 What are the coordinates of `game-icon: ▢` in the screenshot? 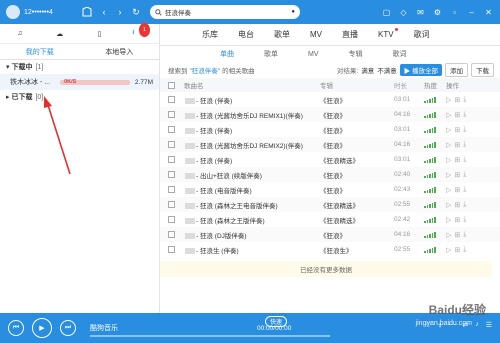 It's located at (386, 12).